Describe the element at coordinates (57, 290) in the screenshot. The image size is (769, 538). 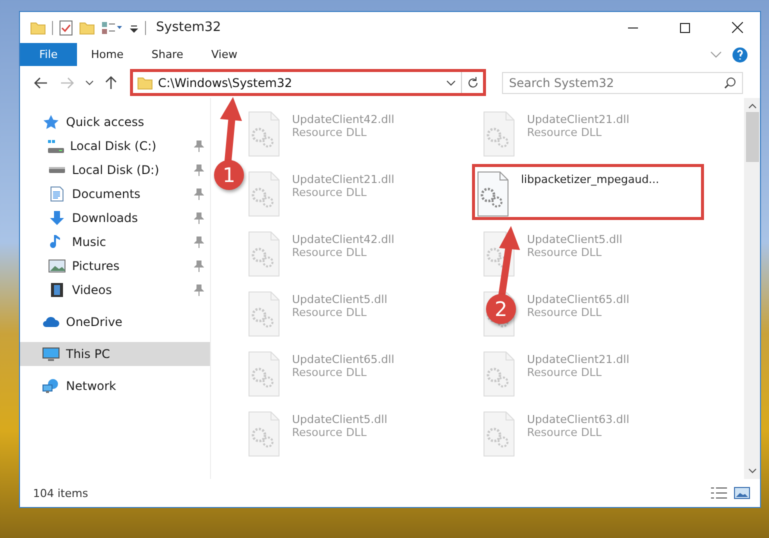
I see `film-icon` at that location.